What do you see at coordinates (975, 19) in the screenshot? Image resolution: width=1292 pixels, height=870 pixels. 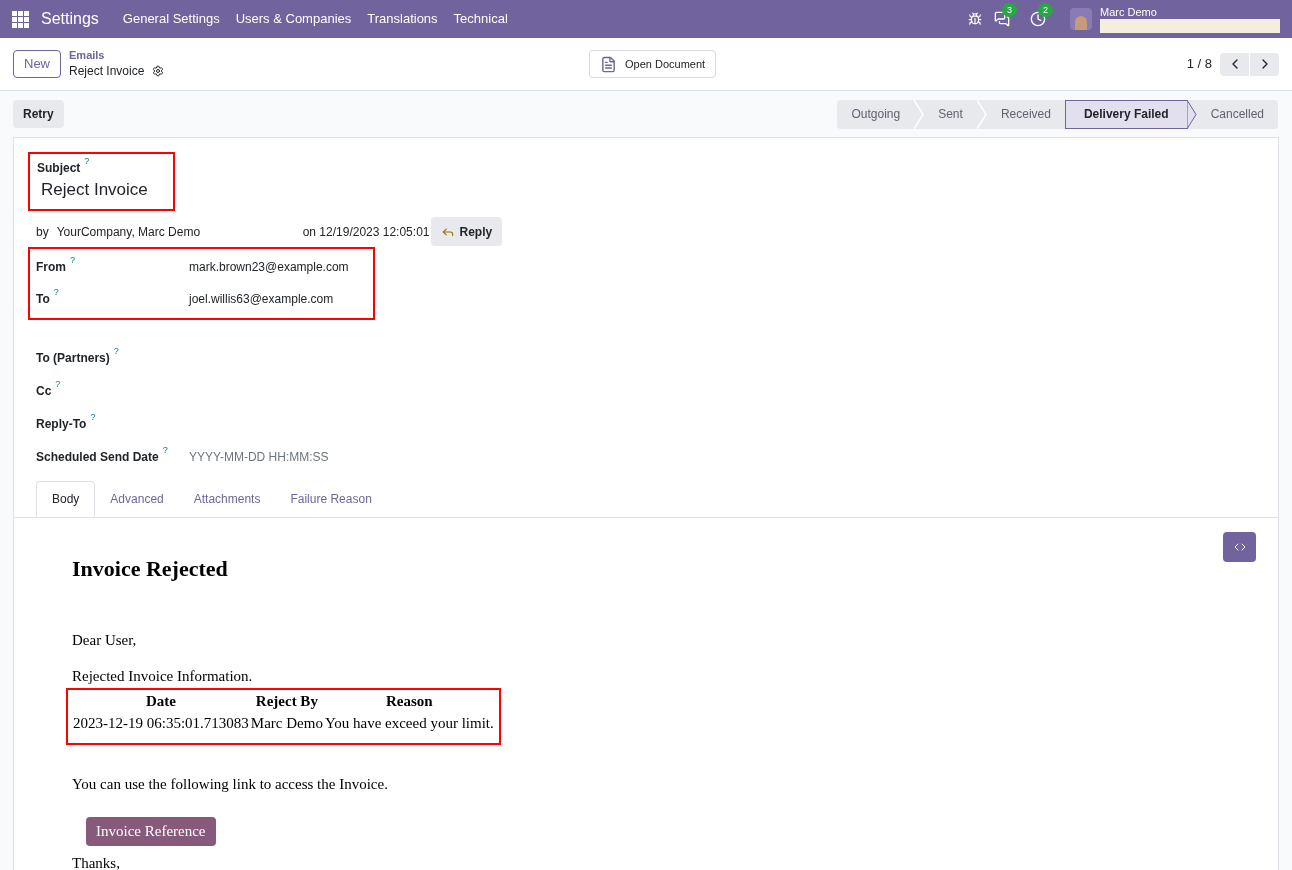 I see `debug-icon` at bounding box center [975, 19].